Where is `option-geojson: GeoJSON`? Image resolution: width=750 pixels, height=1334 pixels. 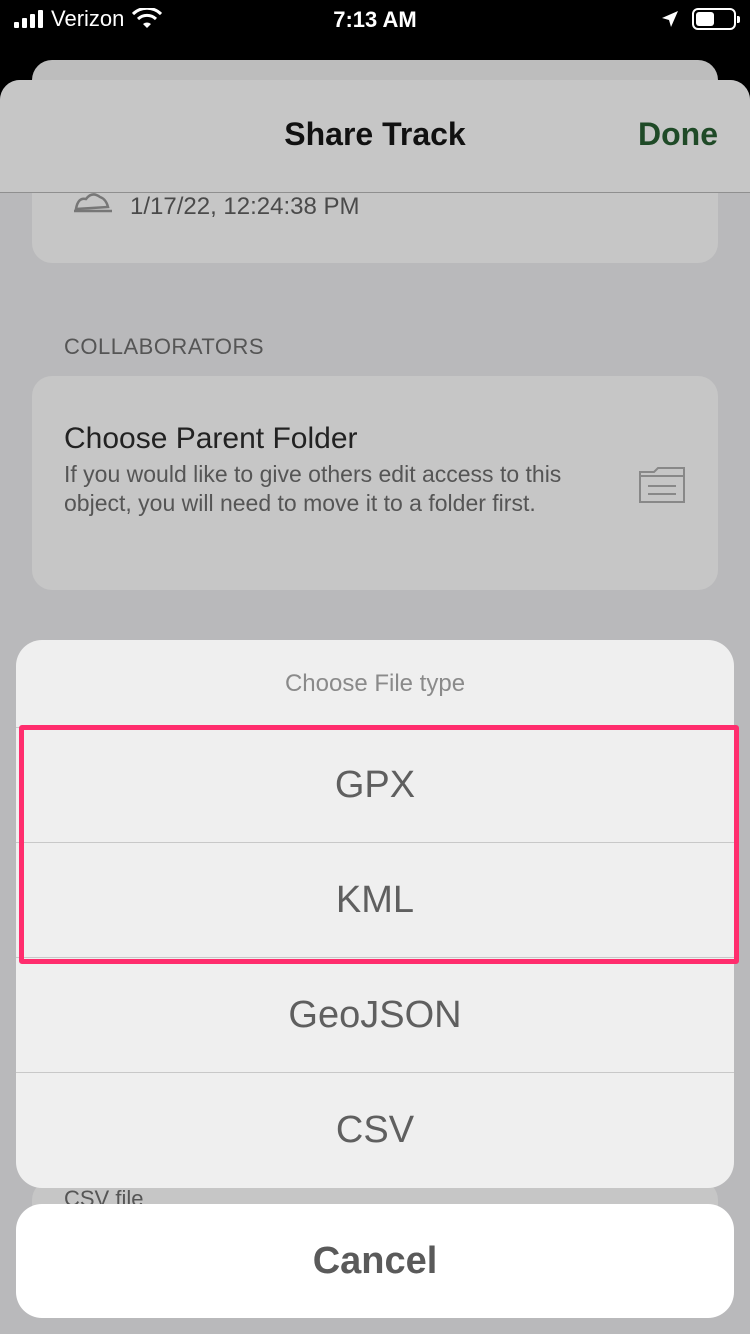
option-geojson: GeoJSON is located at coordinates (375, 1015).